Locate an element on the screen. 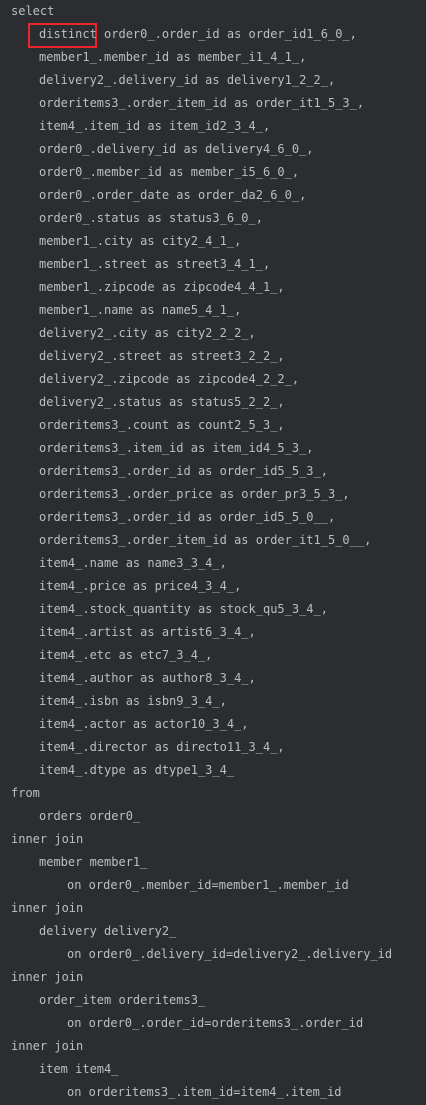 The height and width of the screenshot is (1105, 426). code-line: item4_.etc as etc7_3_4_, is located at coordinates (126, 655).